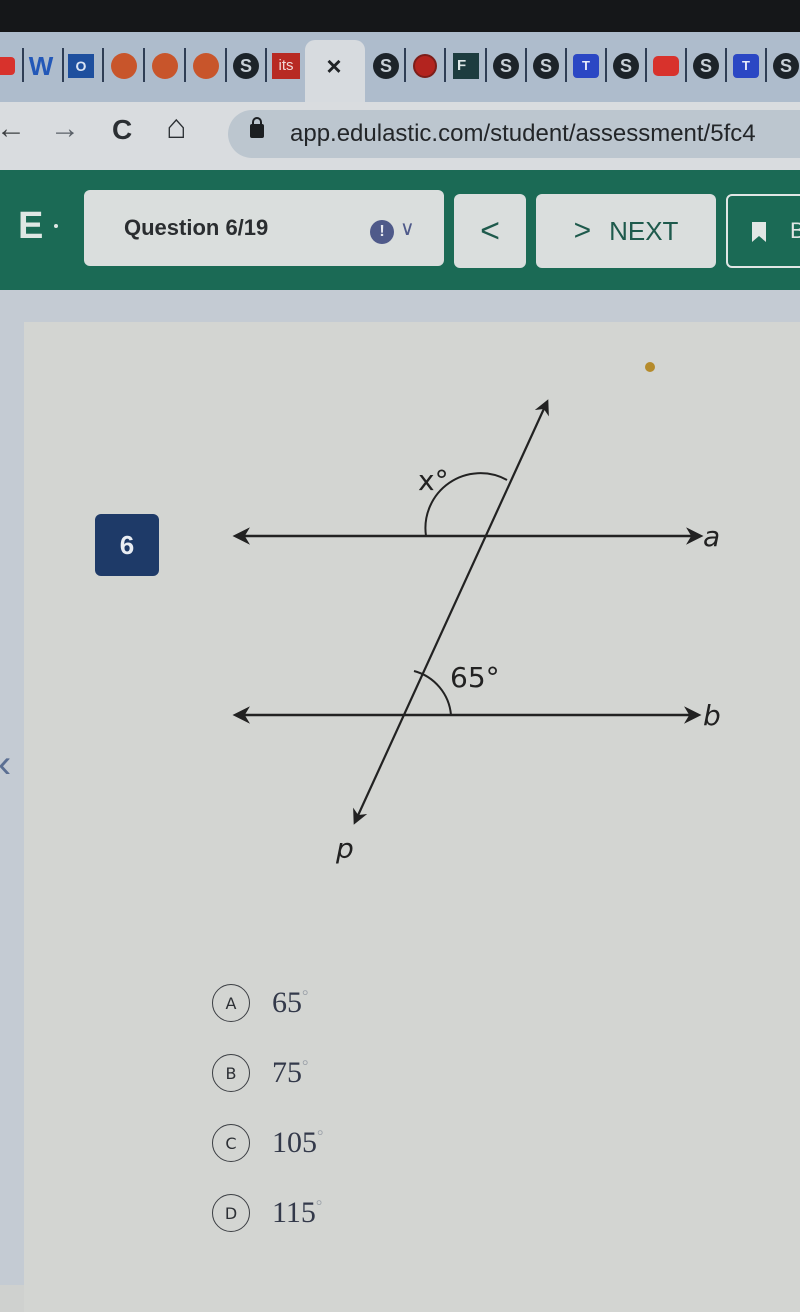  I want to click on label-x-angle: x°, so click(433, 480).